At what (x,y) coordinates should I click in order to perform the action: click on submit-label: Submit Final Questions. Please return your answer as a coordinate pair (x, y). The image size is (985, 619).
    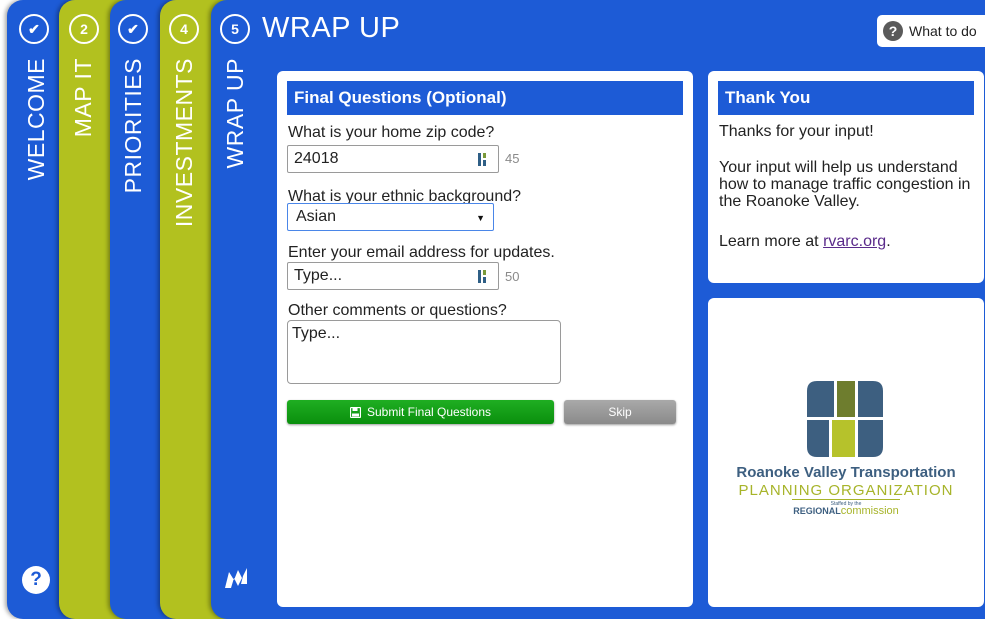
    Looking at the image, I should click on (429, 412).